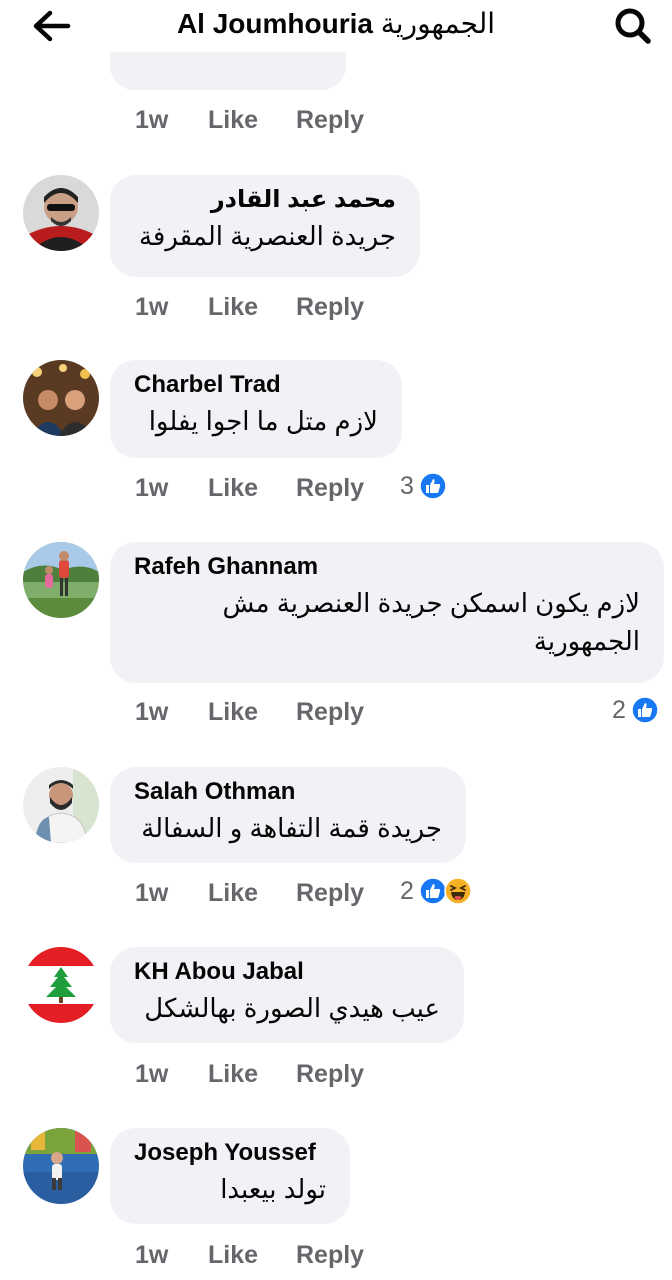  I want to click on comment-bubble: Charbel Trad لازم متل ما اجوا يفلوا, so click(256, 409).